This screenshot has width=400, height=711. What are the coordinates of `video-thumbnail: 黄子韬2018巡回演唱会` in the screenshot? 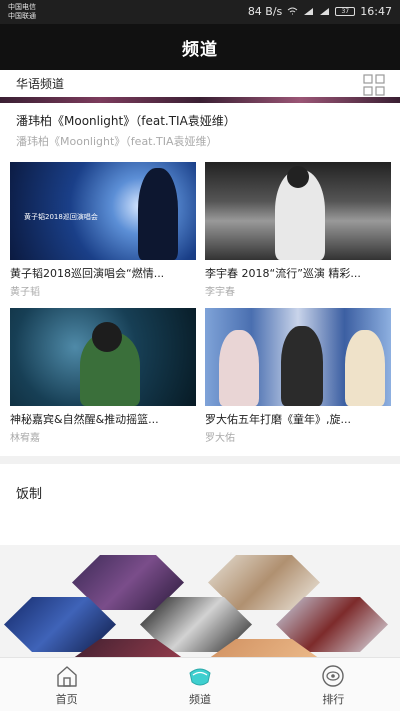 It's located at (103, 211).